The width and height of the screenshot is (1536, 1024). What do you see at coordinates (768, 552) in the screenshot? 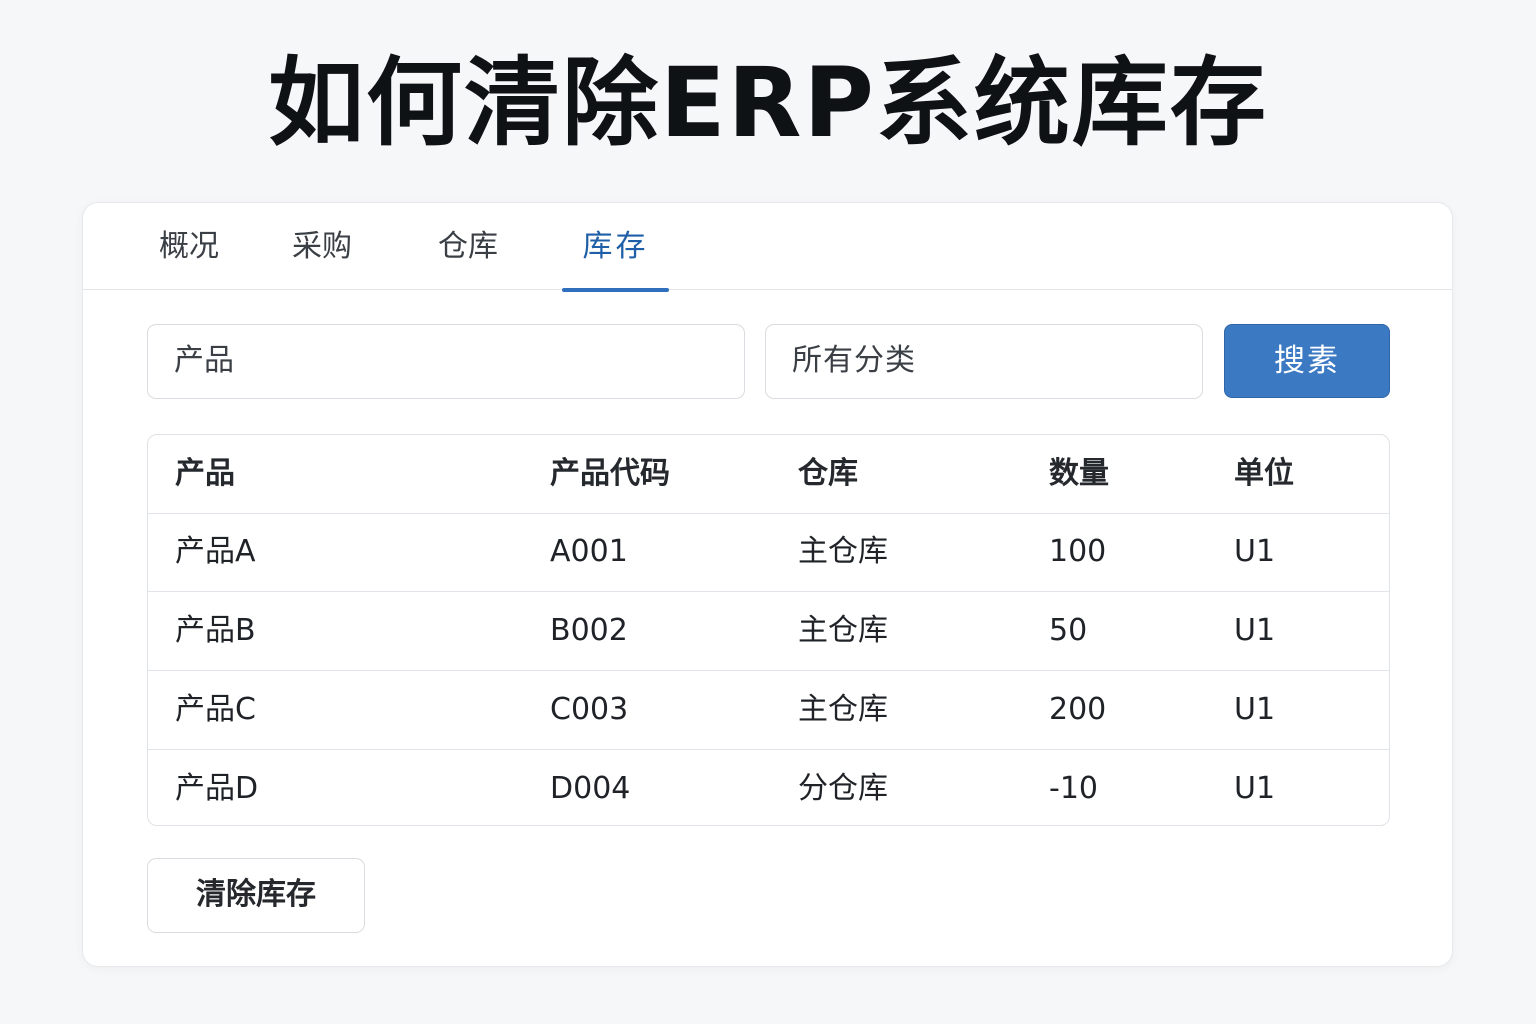
I see `table-row: 产品A A001 主仓库 100 U1` at bounding box center [768, 552].